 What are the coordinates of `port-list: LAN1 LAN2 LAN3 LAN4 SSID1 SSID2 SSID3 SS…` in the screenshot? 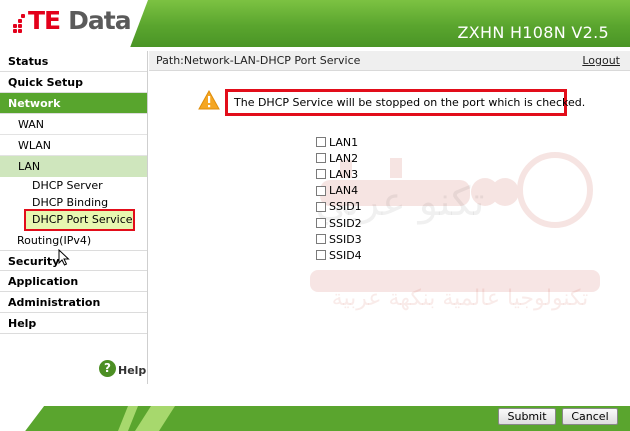 It's located at (339, 199).